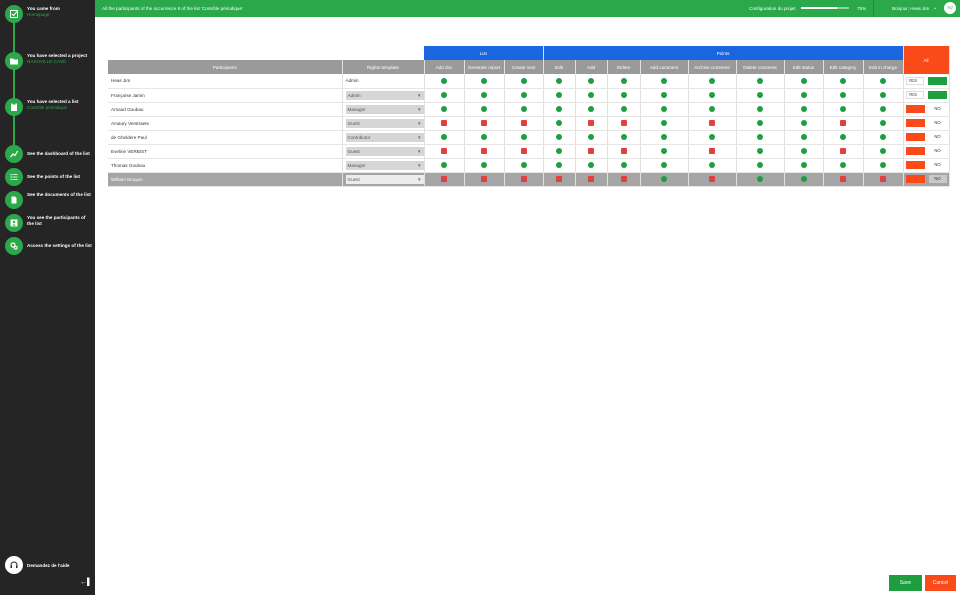  What do you see at coordinates (935, 8) in the screenshot?
I see `chevron-down-icon: ⌄` at bounding box center [935, 8].